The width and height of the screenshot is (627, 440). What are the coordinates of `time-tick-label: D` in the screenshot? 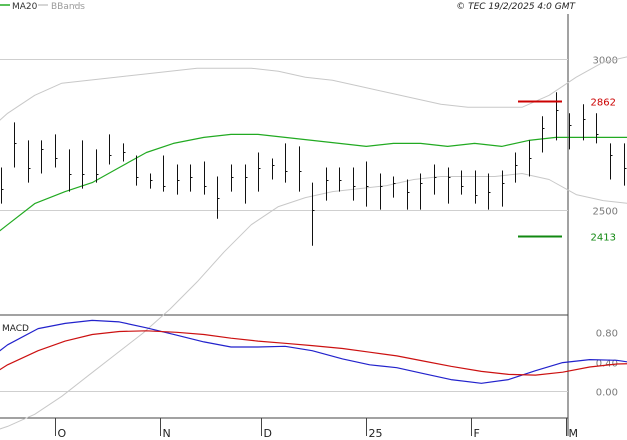 It's located at (268, 433).